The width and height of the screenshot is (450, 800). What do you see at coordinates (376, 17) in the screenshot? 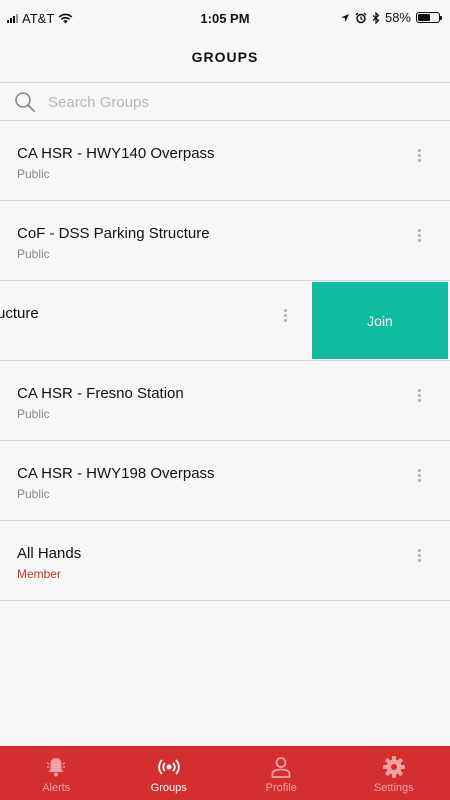
I see `bluetooth-icon` at bounding box center [376, 17].